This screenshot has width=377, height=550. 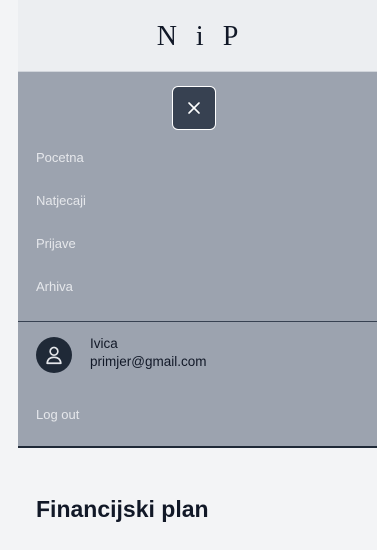 What do you see at coordinates (122, 509) in the screenshot?
I see `page-title: Financijski plan` at bounding box center [122, 509].